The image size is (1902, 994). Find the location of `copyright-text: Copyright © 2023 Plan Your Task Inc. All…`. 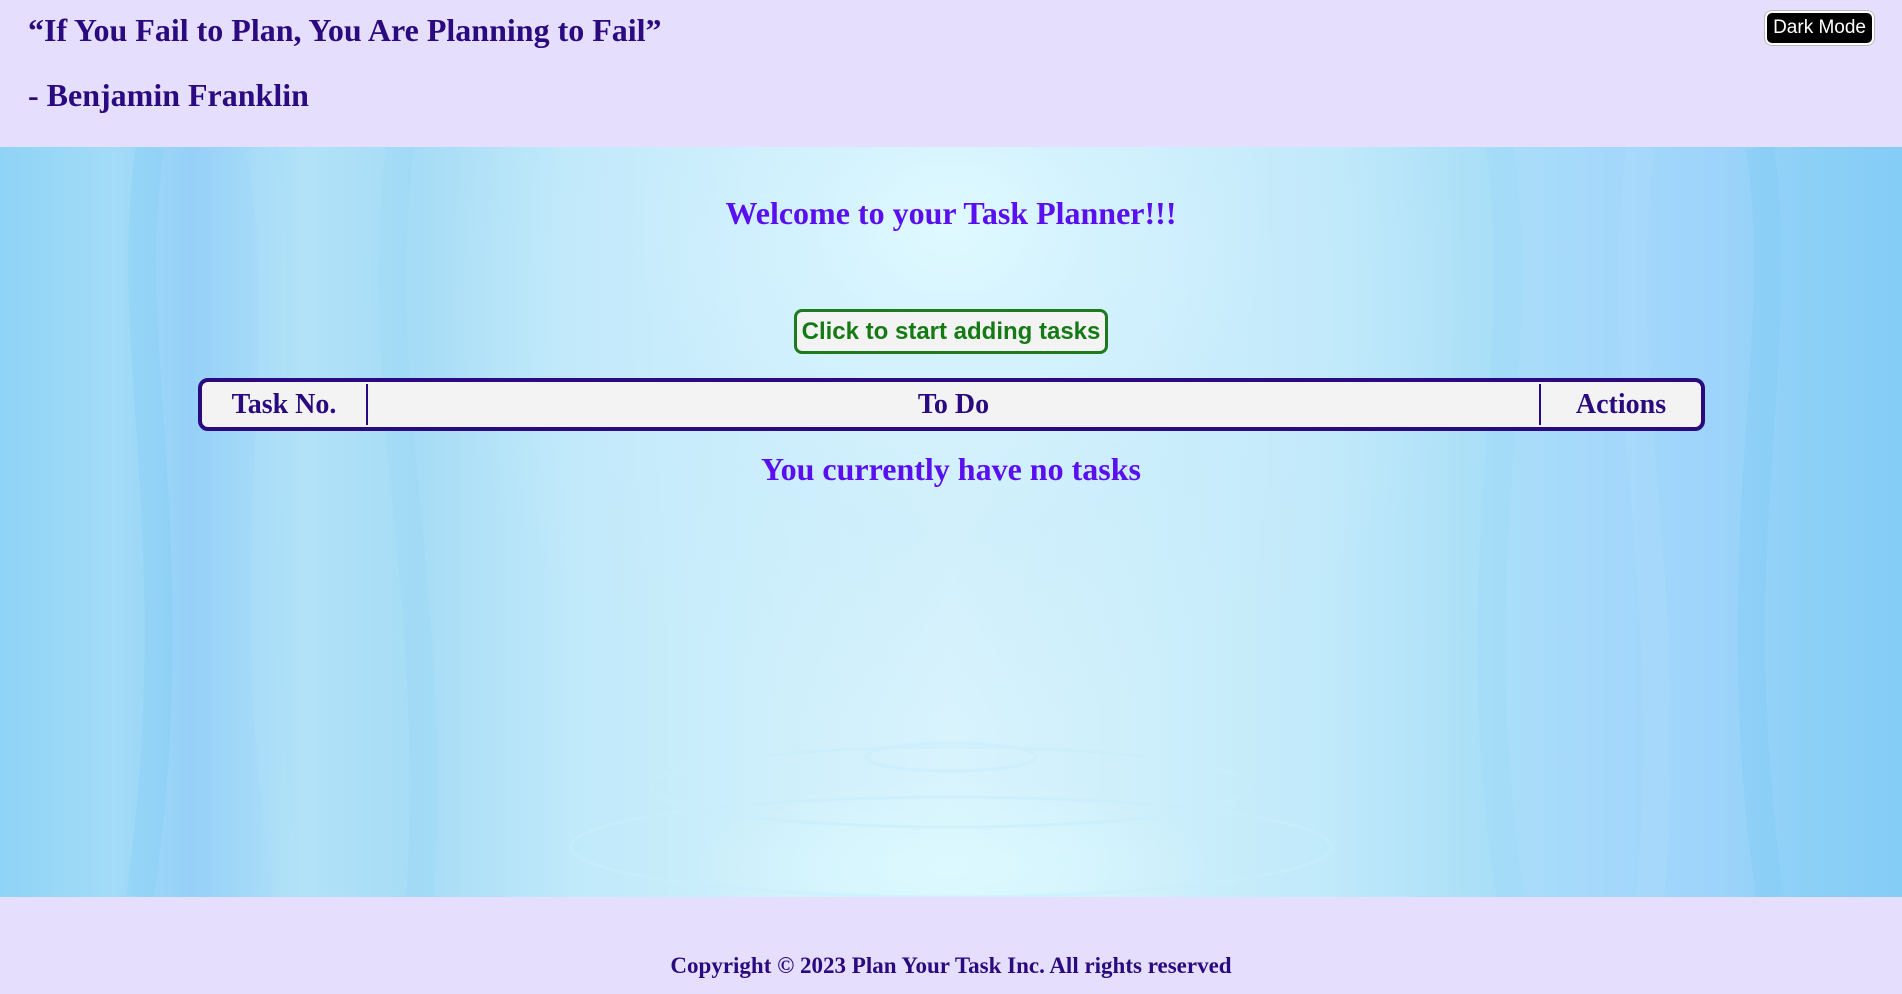

copyright-text: Copyright © 2023 Plan Your Task Inc. All… is located at coordinates (951, 965).